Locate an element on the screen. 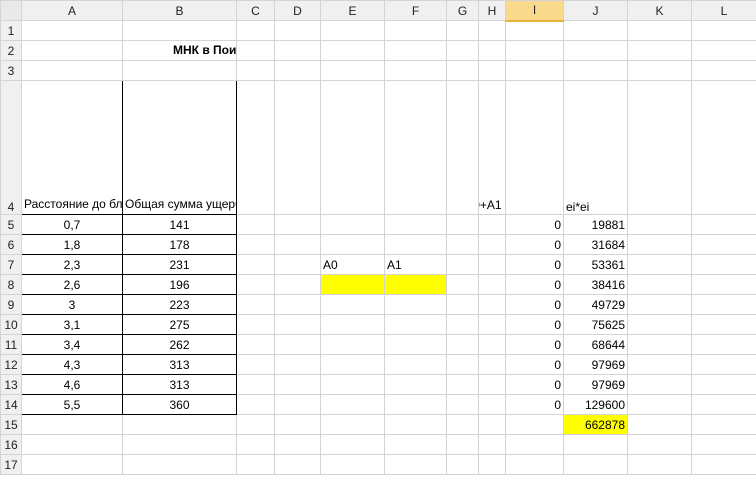 This screenshot has height=479, width=756. row-header: 5 is located at coordinates (11, 224).